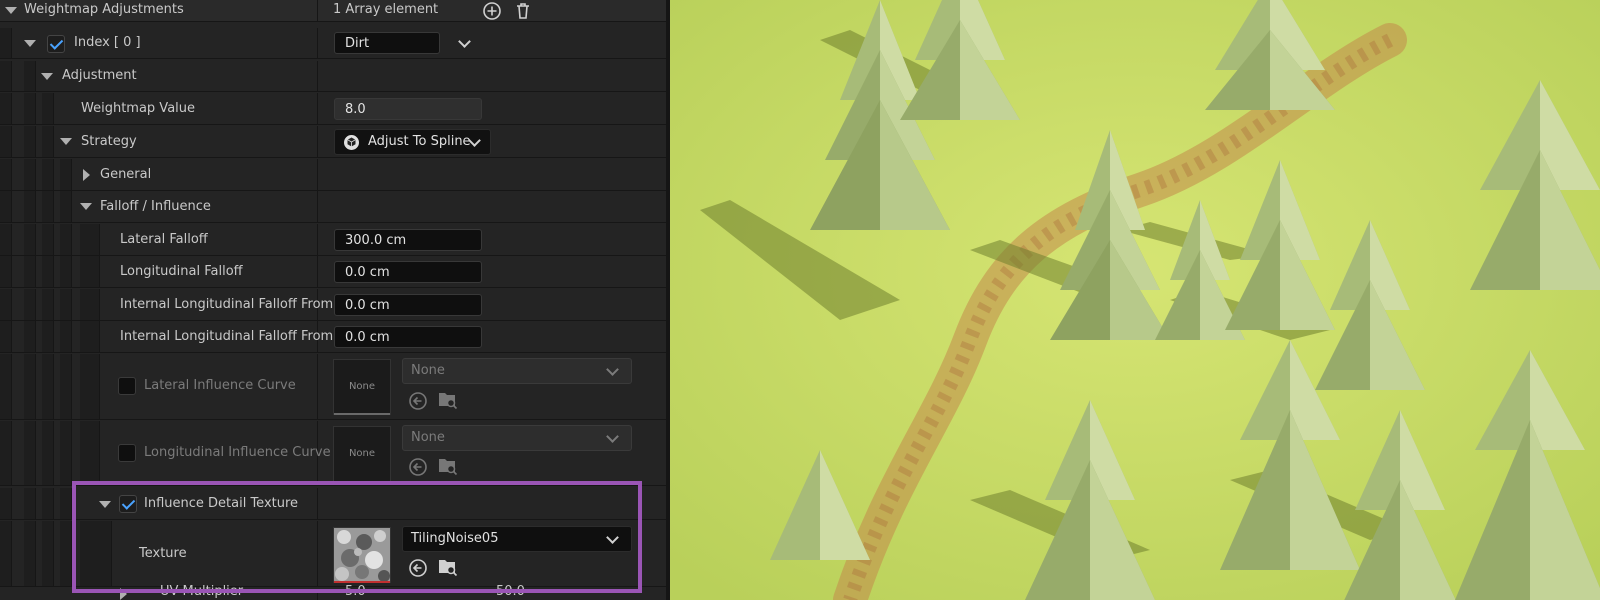 This screenshot has width=1600, height=600. Describe the element at coordinates (492, 11) in the screenshot. I see `plus-circle-icon` at that location.